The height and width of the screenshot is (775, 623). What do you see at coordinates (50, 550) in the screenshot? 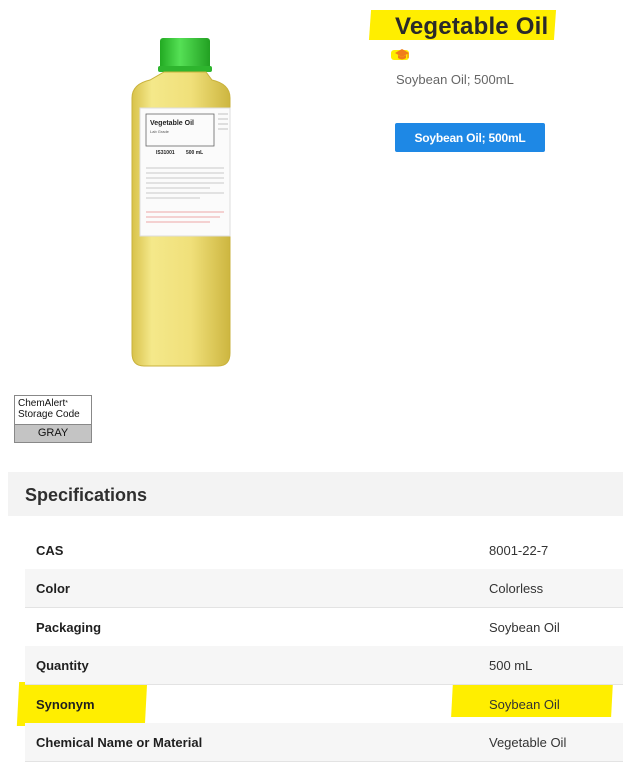
I see `spec-key: CAS` at bounding box center [50, 550].